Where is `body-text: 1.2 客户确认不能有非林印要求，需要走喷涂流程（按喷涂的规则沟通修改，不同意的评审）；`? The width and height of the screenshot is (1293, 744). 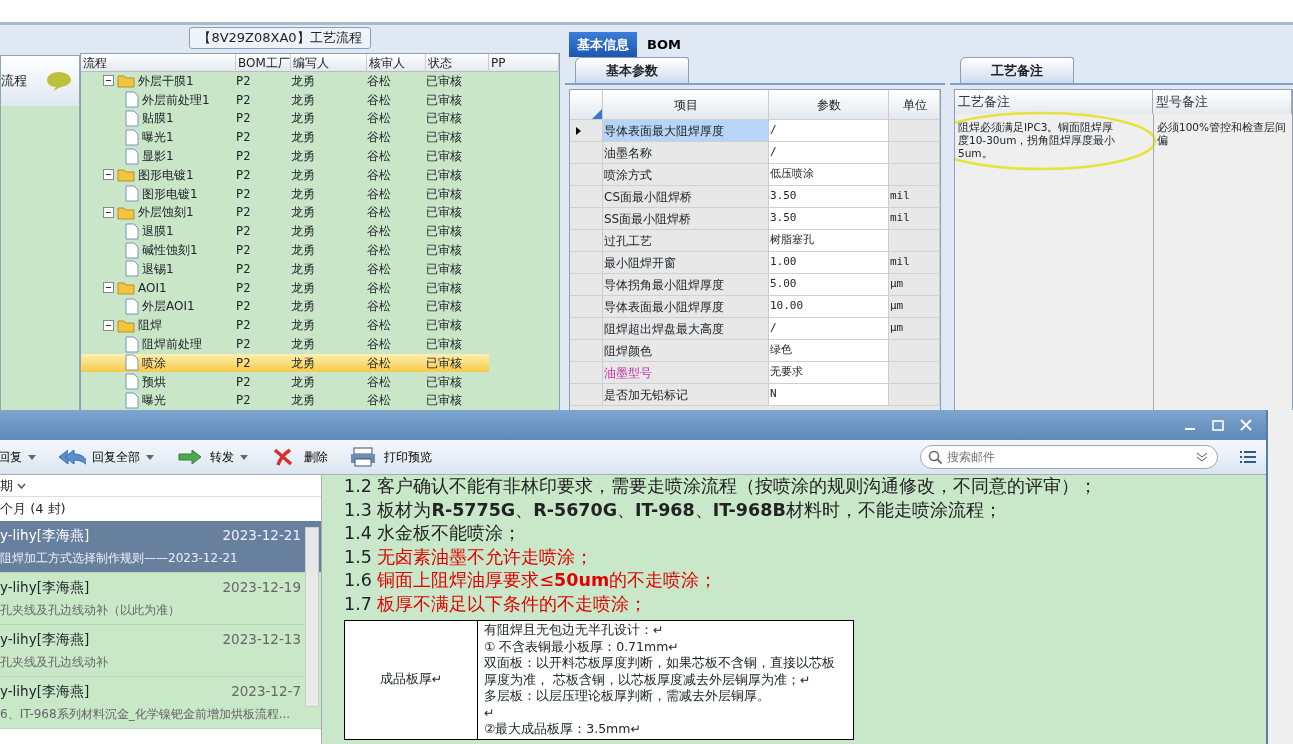
body-text: 1.2 客户确认不能有非林印要求，需要走喷涂流程（按喷涂的规则沟通修改，不同意的评审）； is located at coordinates (721, 486).